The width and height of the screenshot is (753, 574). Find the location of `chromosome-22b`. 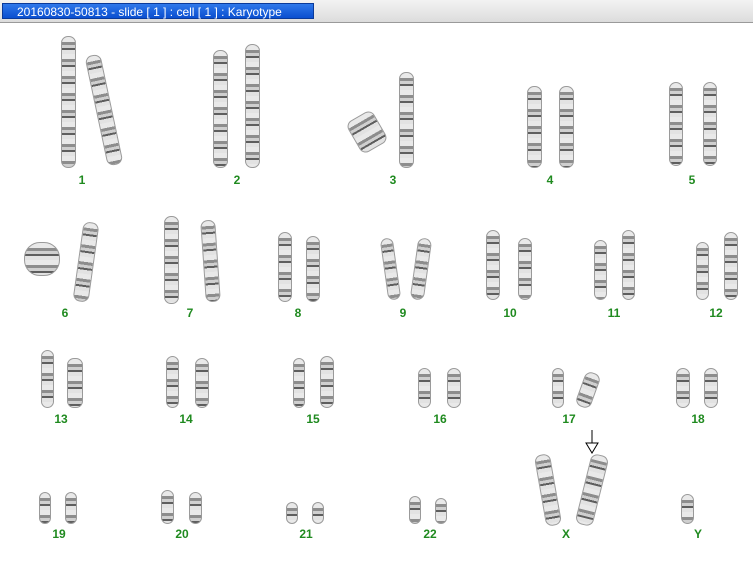

chromosome-22b is located at coordinates (441, 511).